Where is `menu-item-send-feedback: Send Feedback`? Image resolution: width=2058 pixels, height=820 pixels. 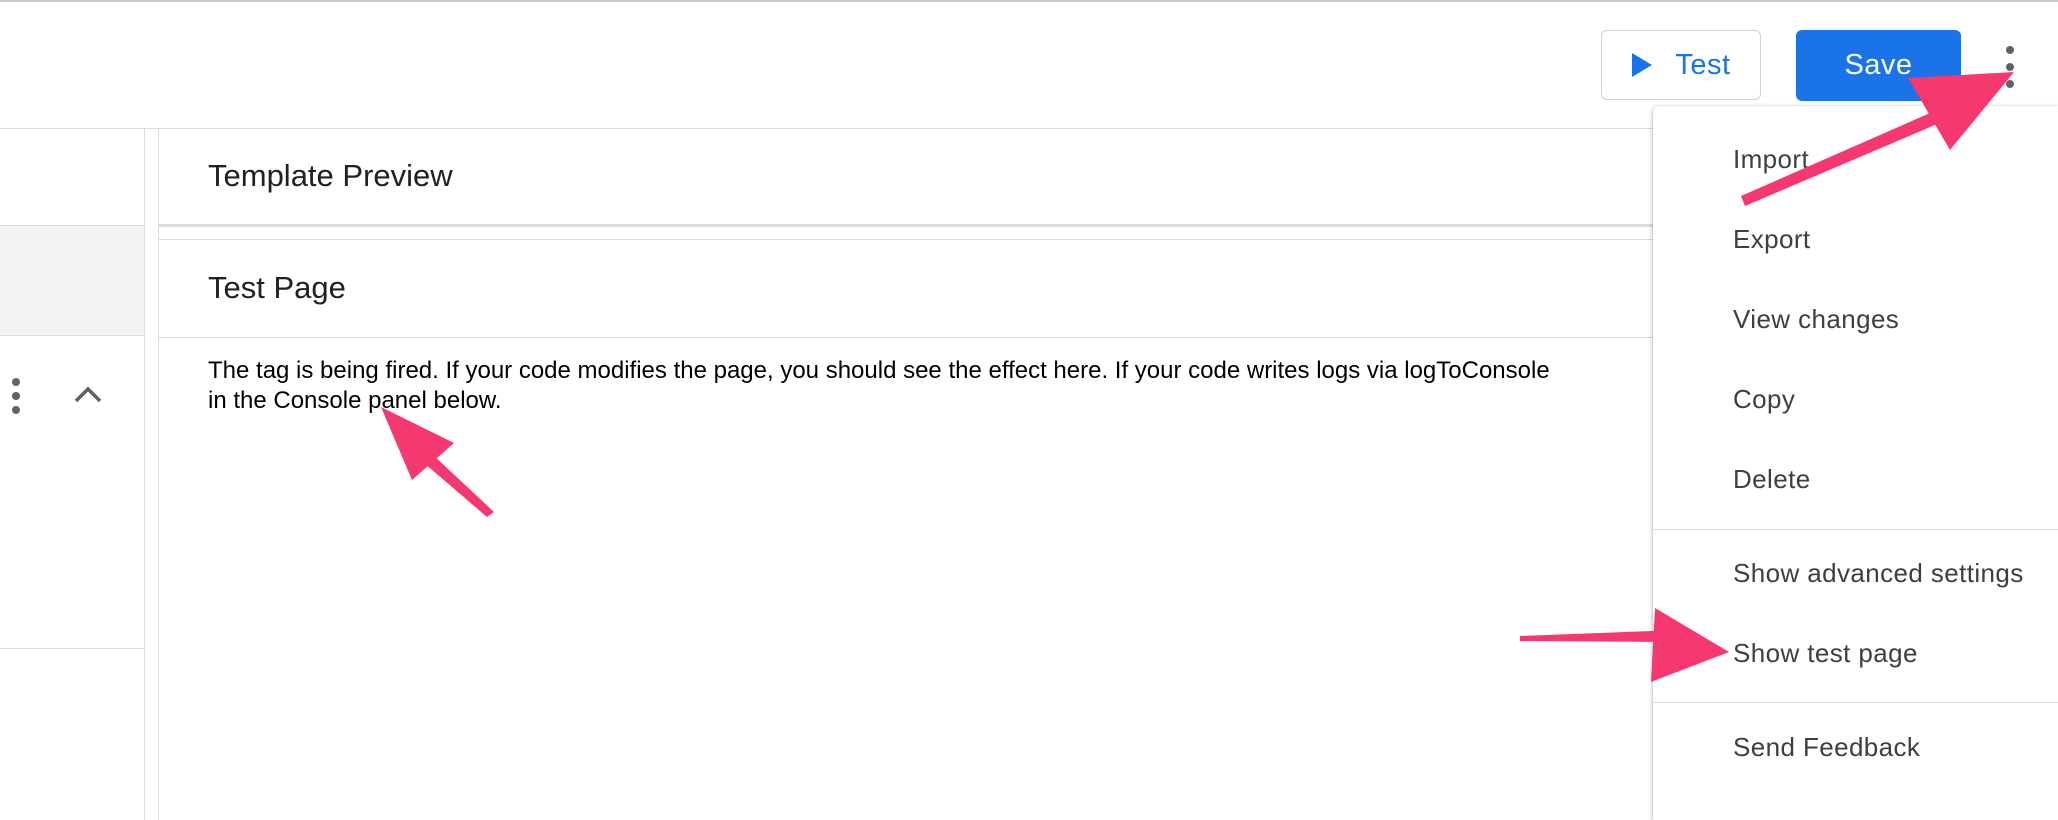
menu-item-send-feedback: Send Feedback is located at coordinates (1855, 747).